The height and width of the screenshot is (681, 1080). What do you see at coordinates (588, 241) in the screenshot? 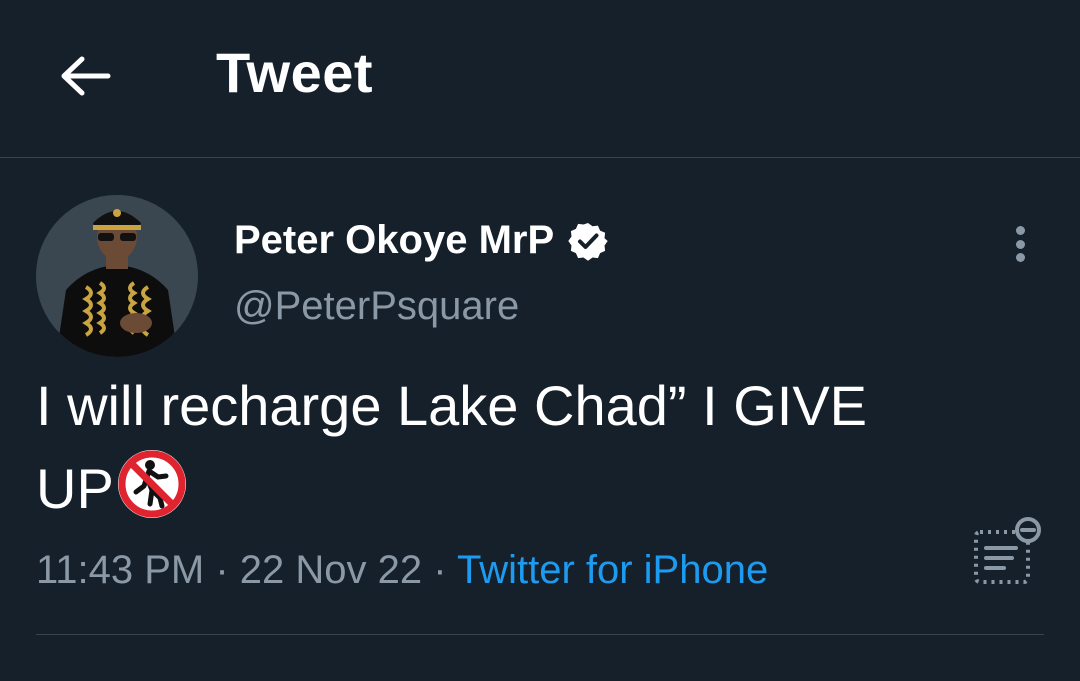
I see `verified-badge-icon` at bounding box center [588, 241].